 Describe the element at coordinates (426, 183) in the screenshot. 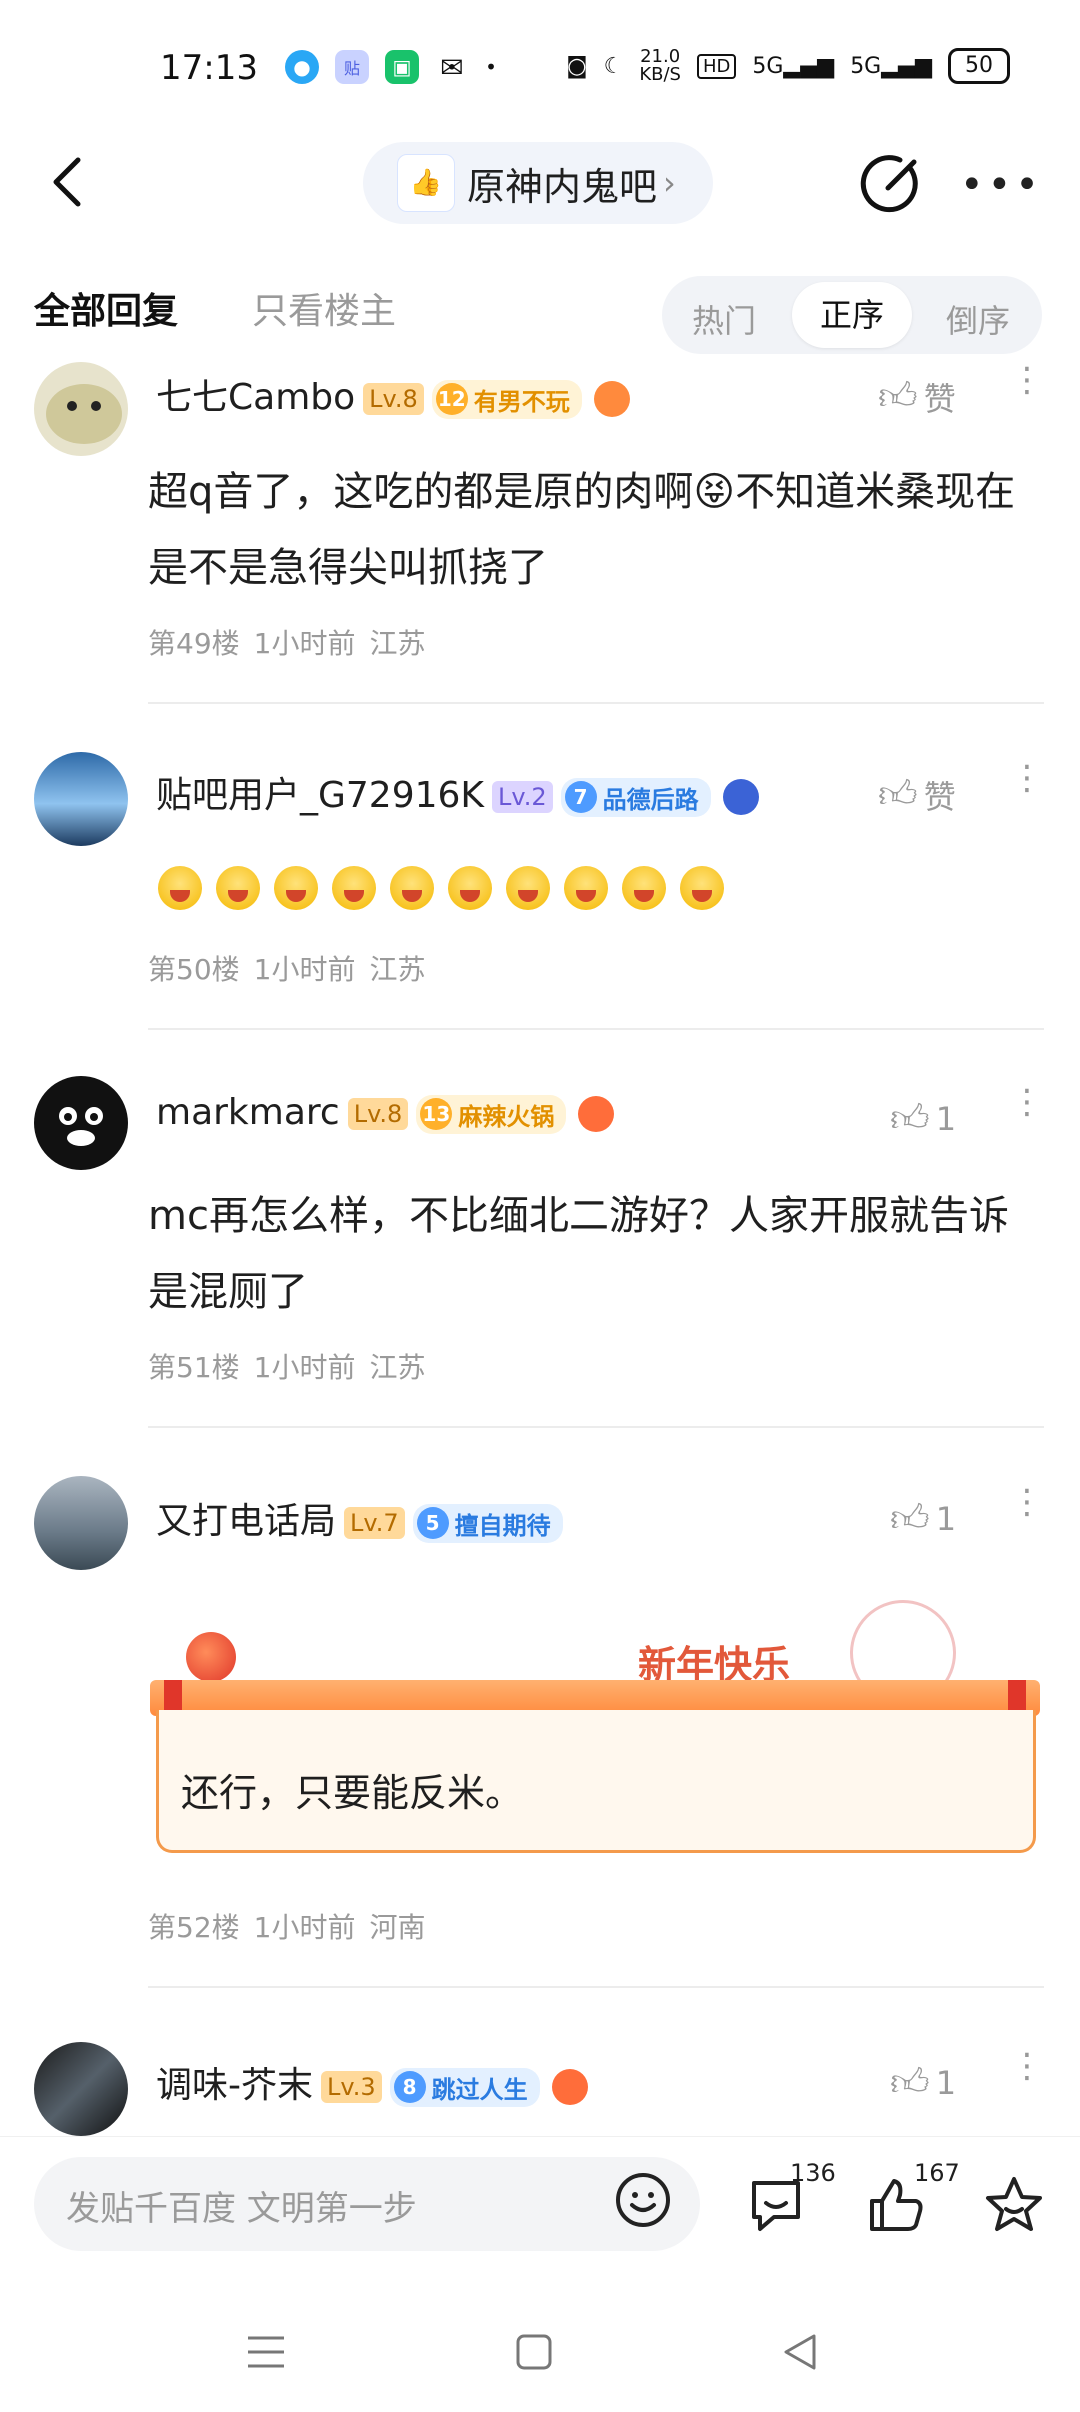

I see `forum-logo: 👍` at that location.